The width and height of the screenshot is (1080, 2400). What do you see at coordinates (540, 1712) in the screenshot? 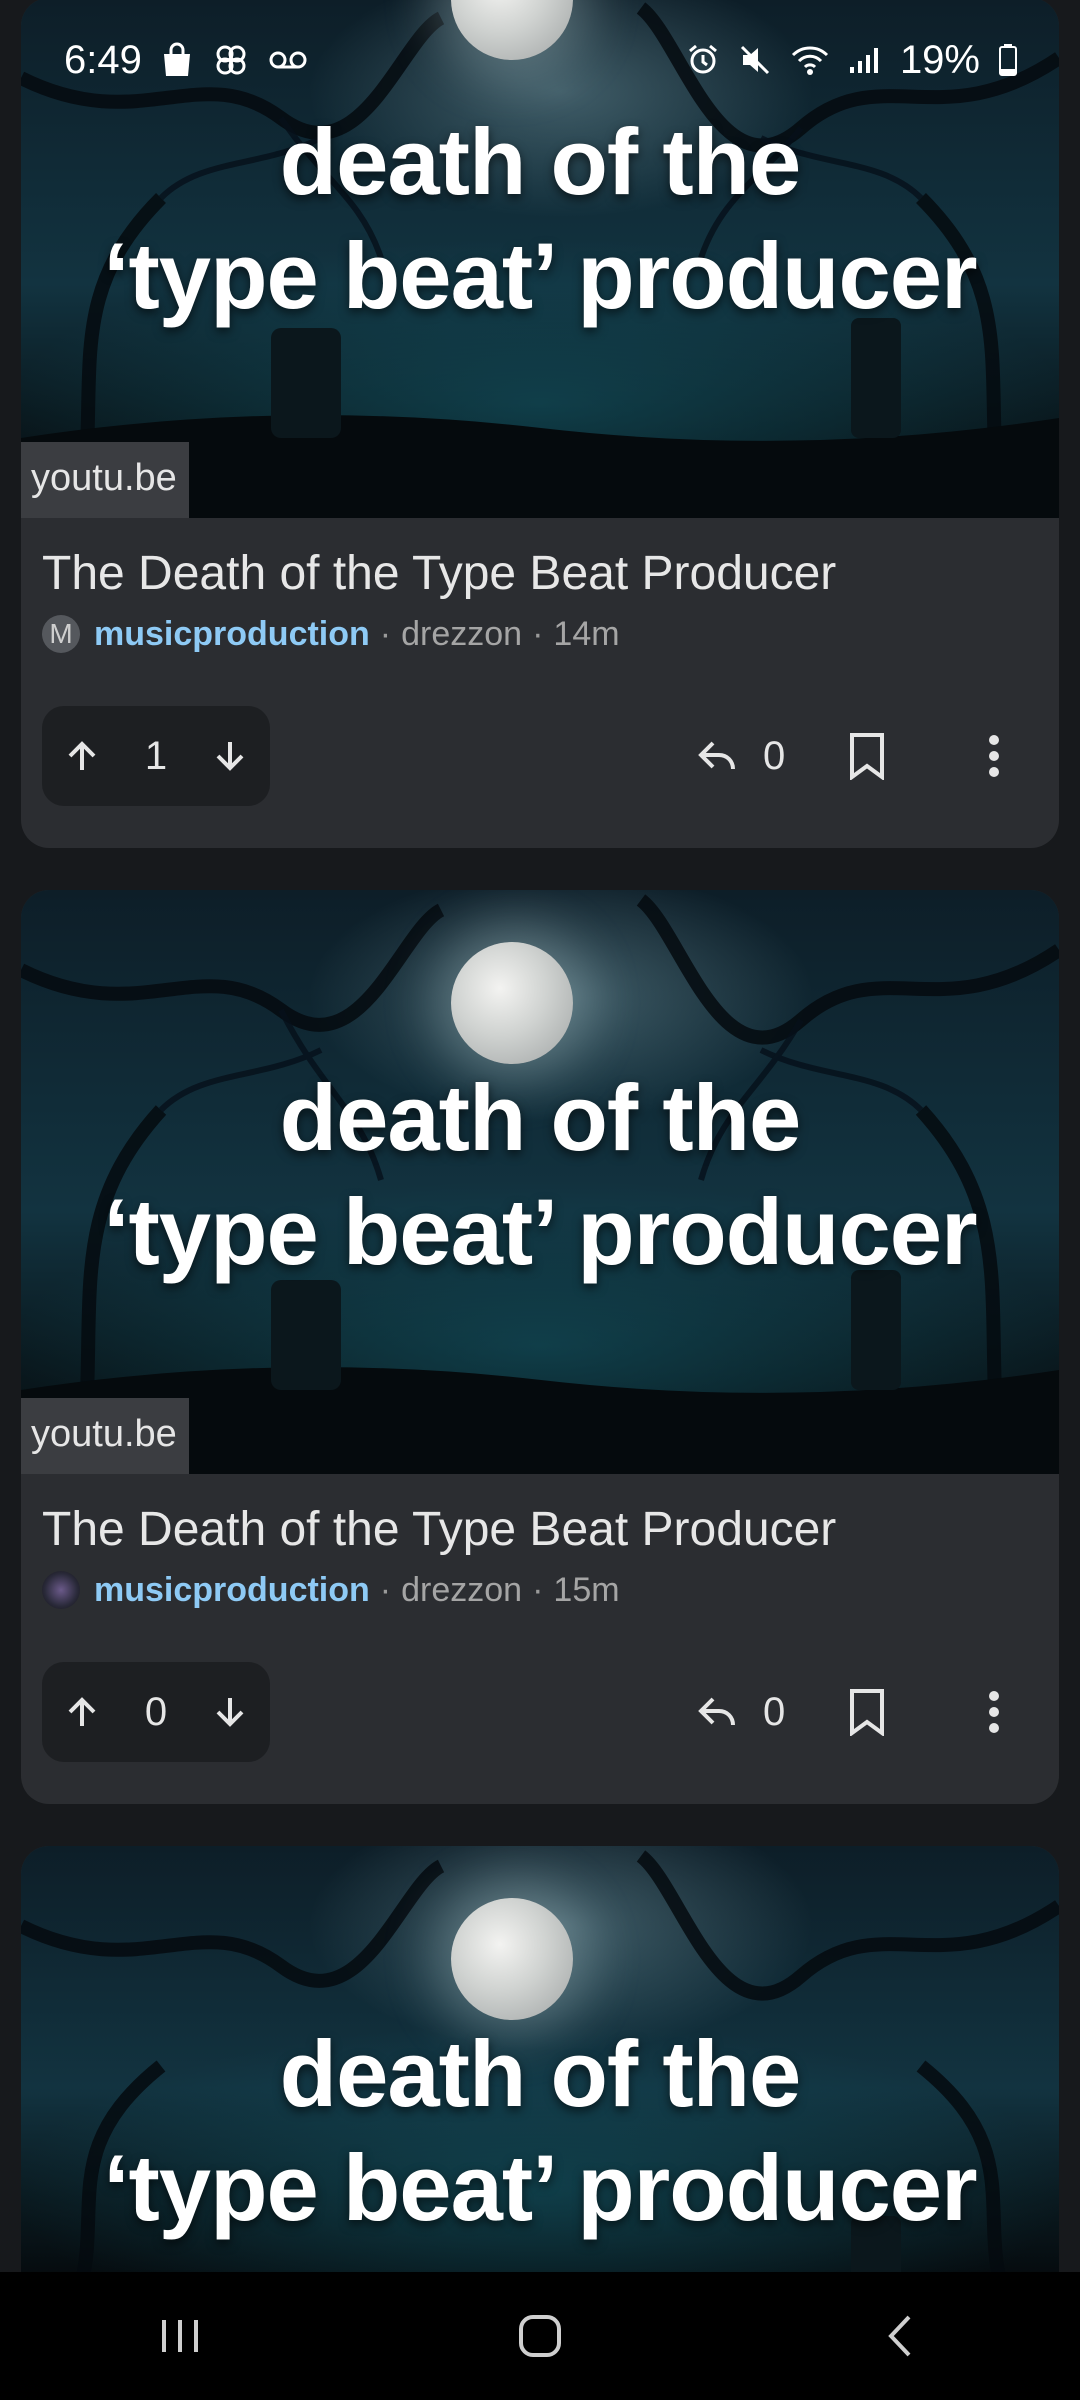
I see `post-actions: 0 0` at bounding box center [540, 1712].